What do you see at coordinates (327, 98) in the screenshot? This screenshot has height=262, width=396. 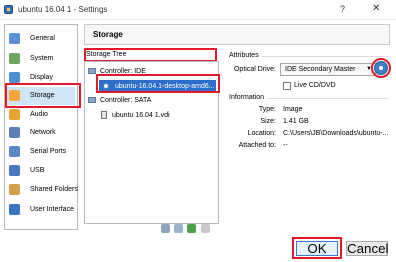 I see `information-divider` at bounding box center [327, 98].